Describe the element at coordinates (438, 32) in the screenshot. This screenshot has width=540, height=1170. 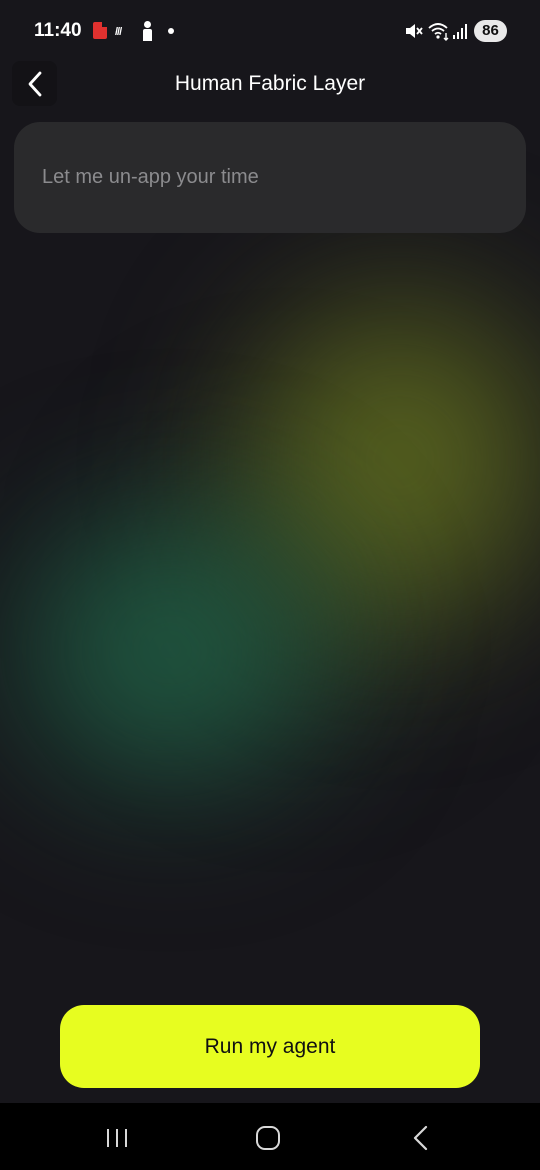
I see `wifi-icon` at that location.